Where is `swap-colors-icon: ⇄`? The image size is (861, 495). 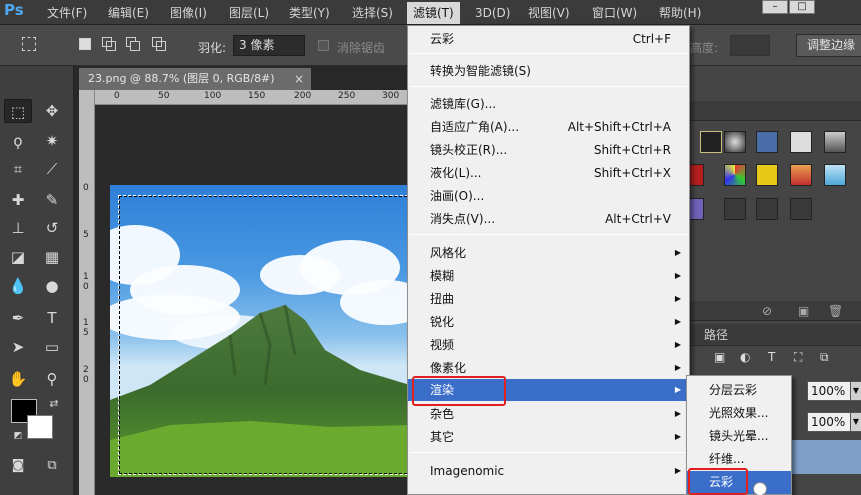 swap-colors-icon: ⇄ is located at coordinates (54, 404).